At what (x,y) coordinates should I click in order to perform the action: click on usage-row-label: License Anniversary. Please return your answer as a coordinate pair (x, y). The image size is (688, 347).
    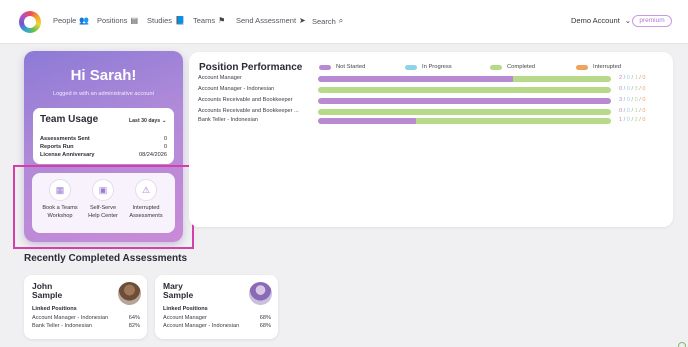
    Looking at the image, I should click on (67, 155).